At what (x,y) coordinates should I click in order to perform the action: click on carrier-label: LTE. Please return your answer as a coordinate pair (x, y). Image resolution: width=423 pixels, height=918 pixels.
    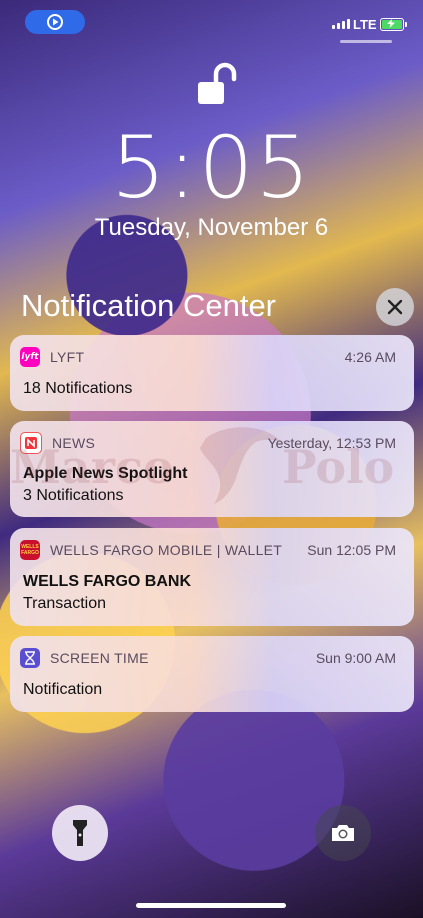
    Looking at the image, I should click on (365, 24).